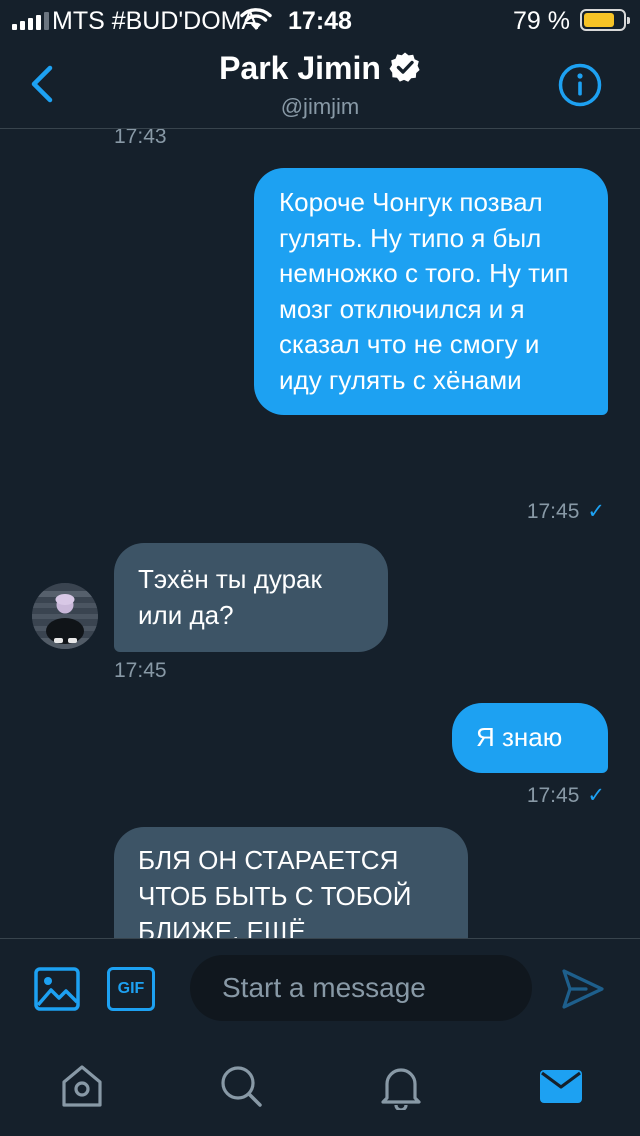  Describe the element at coordinates (530, 738) in the screenshot. I see `sent-message-bubble: Я знаю` at that location.